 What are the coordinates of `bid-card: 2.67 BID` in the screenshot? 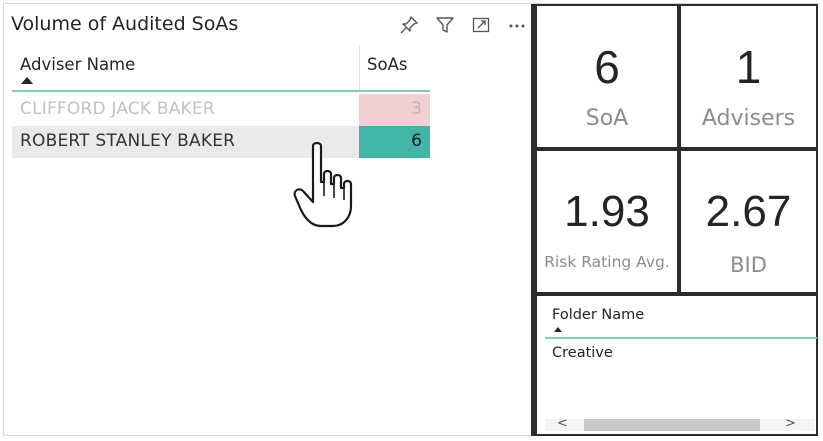 It's located at (748, 221).